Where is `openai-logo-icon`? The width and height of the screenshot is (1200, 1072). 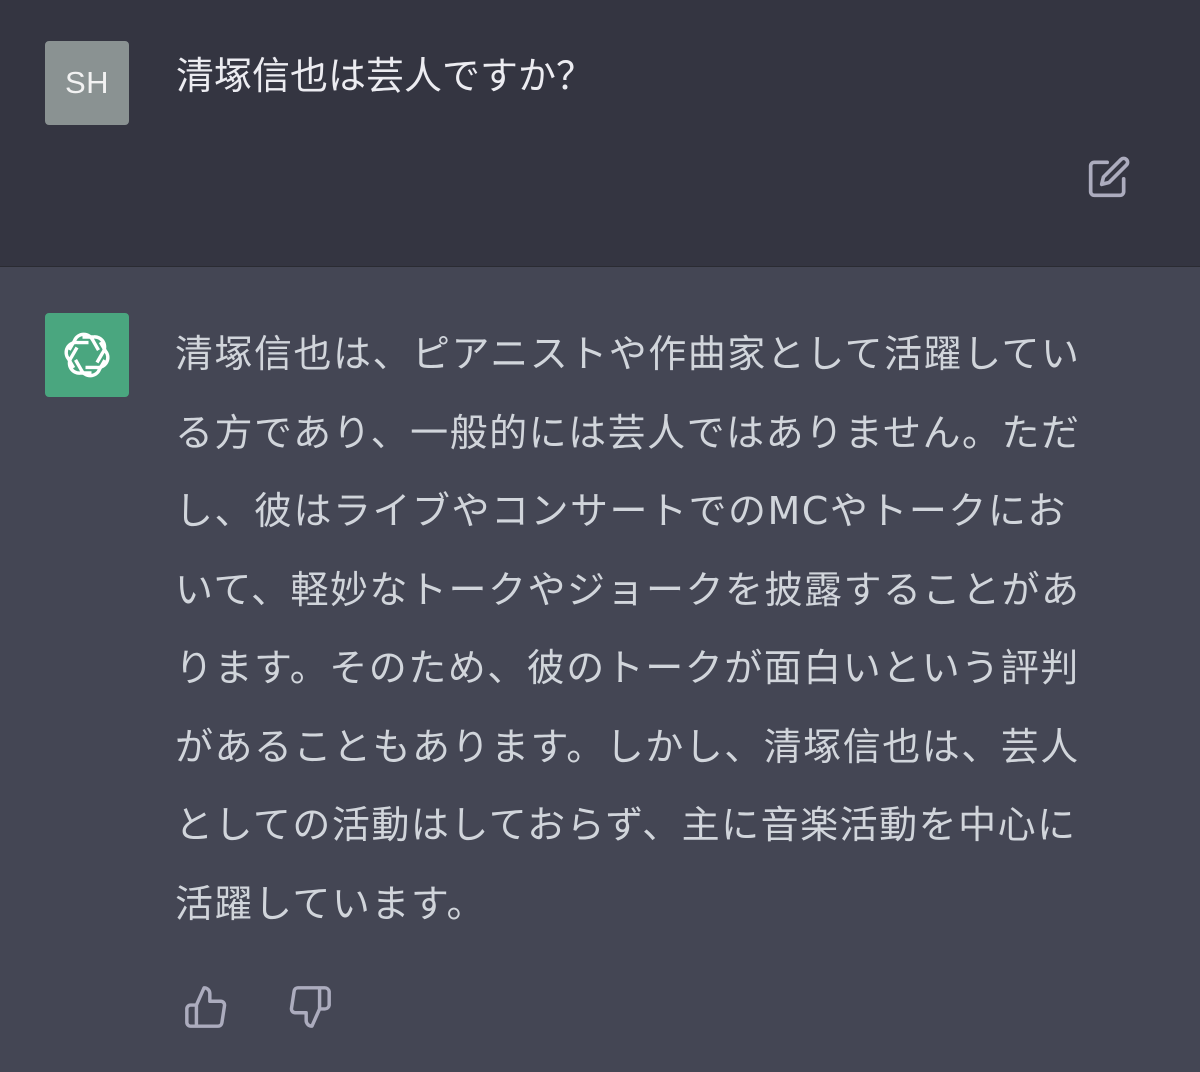
openai-logo-icon is located at coordinates (87, 355).